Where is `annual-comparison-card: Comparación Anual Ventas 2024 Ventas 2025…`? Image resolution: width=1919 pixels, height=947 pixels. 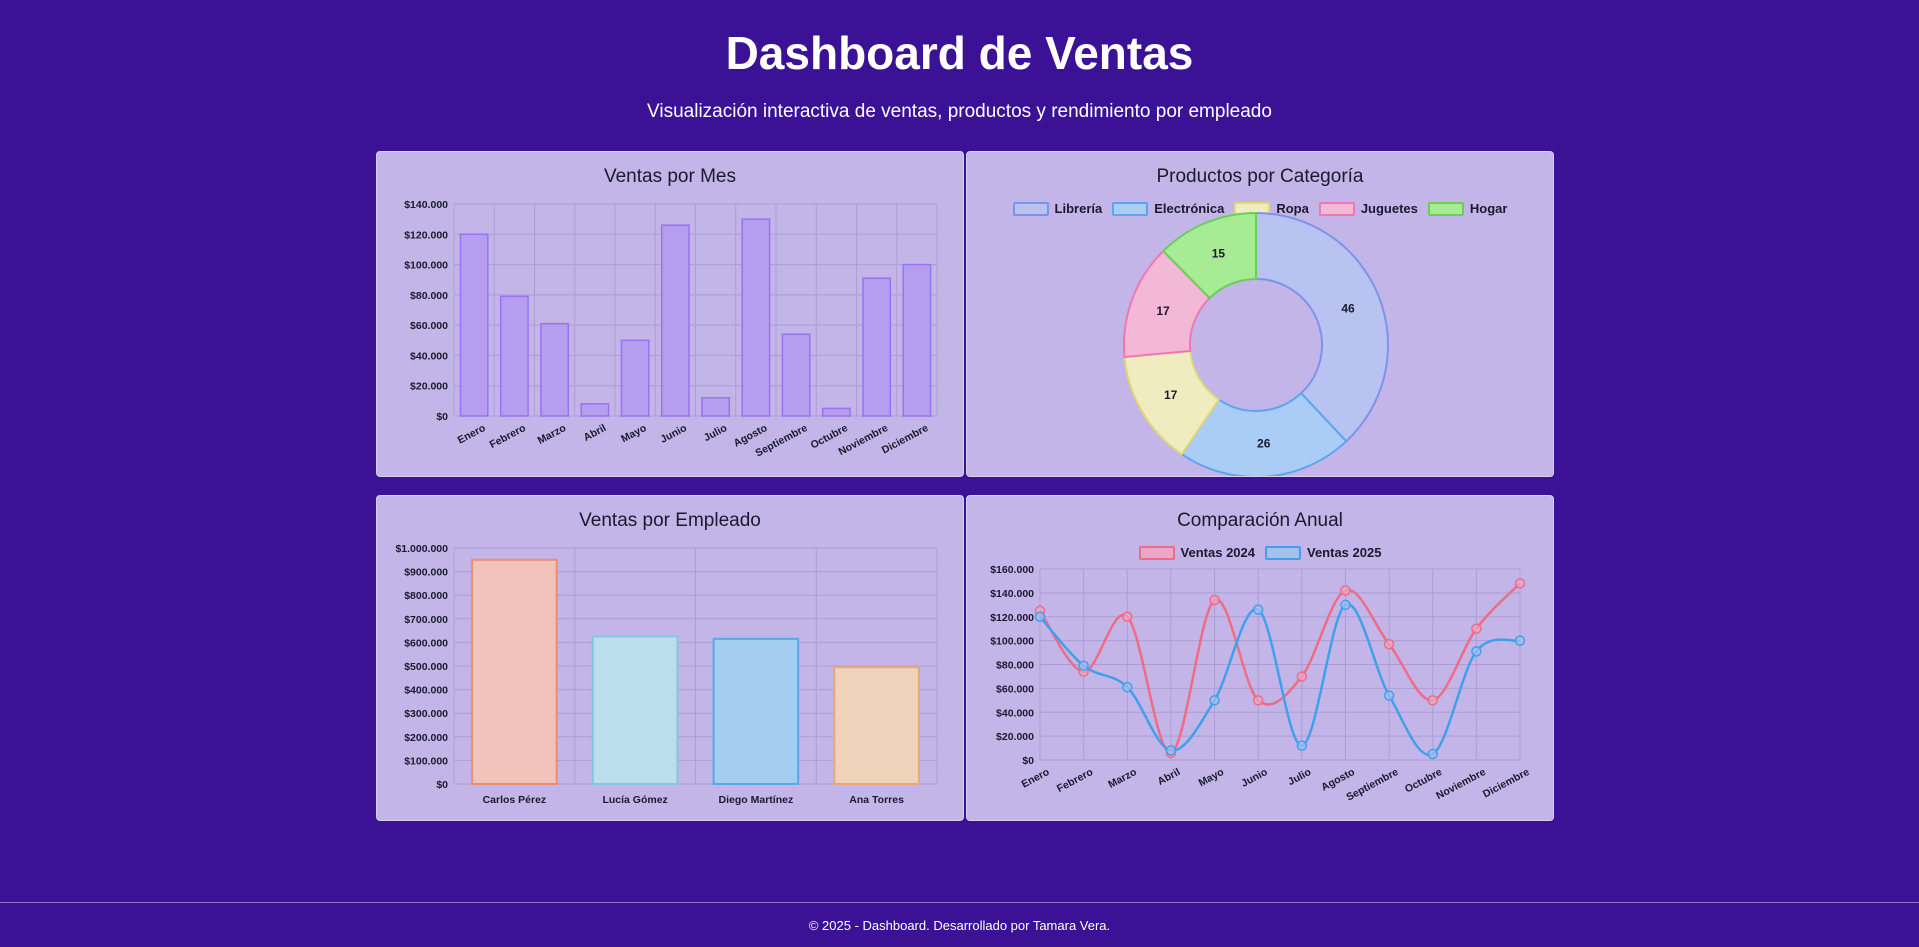 annual-comparison-card: Comparación Anual Ventas 2024 Ventas 2025… is located at coordinates (1260, 658).